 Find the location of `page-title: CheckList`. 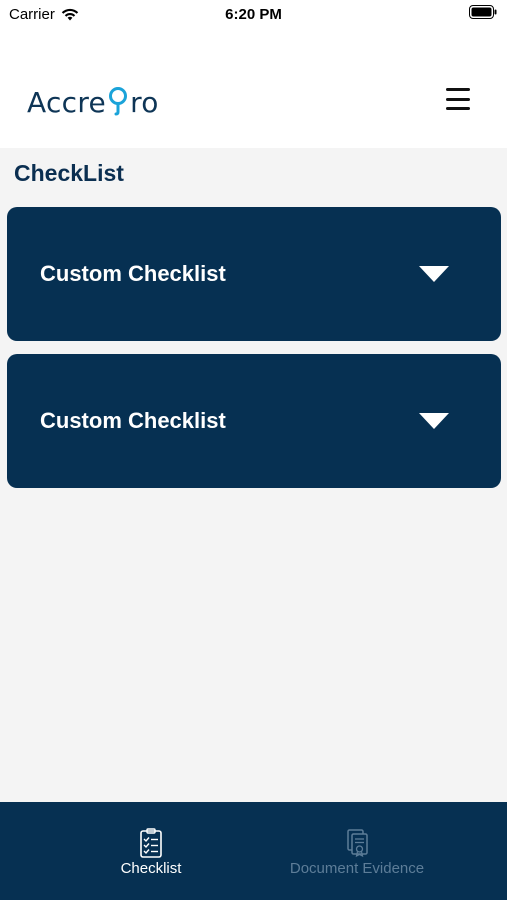

page-title: CheckList is located at coordinates (69, 173).